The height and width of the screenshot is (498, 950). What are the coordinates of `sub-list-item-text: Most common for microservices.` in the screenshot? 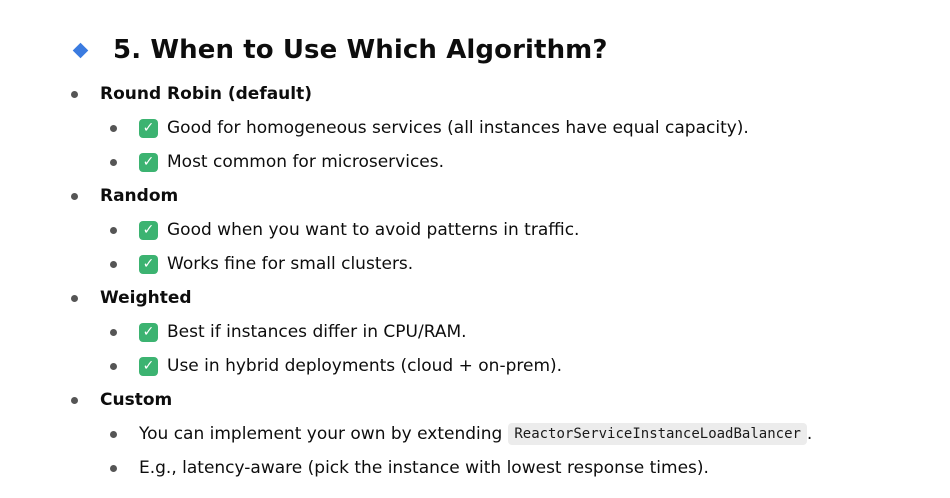 It's located at (306, 162).